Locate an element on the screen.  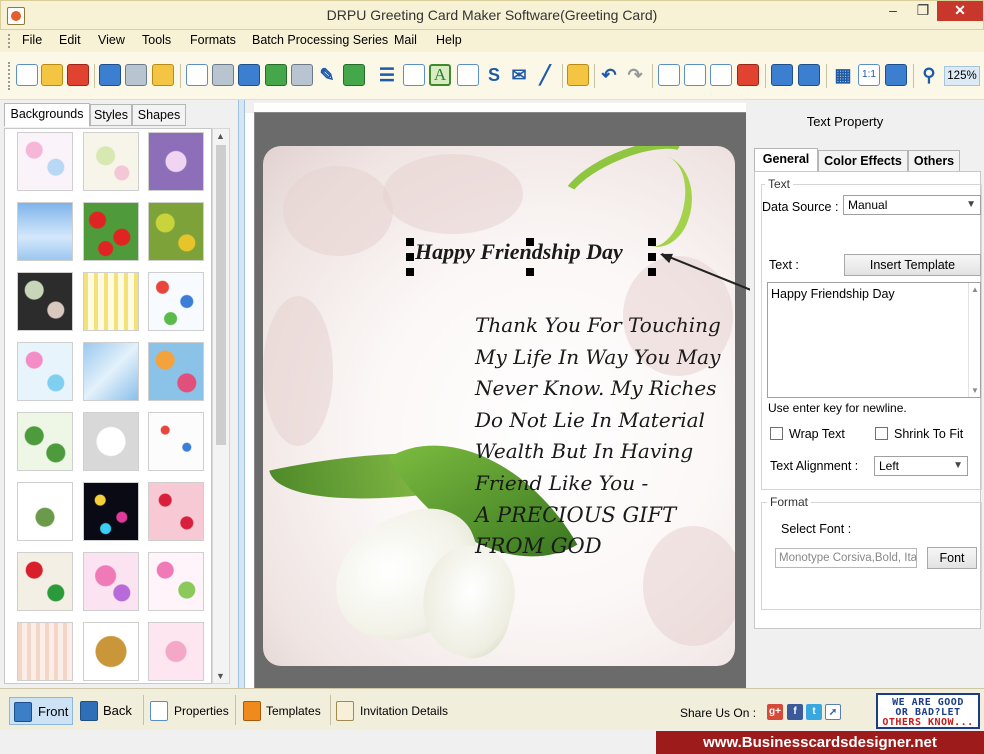
signature-icon: S is located at coordinates (494, 75).